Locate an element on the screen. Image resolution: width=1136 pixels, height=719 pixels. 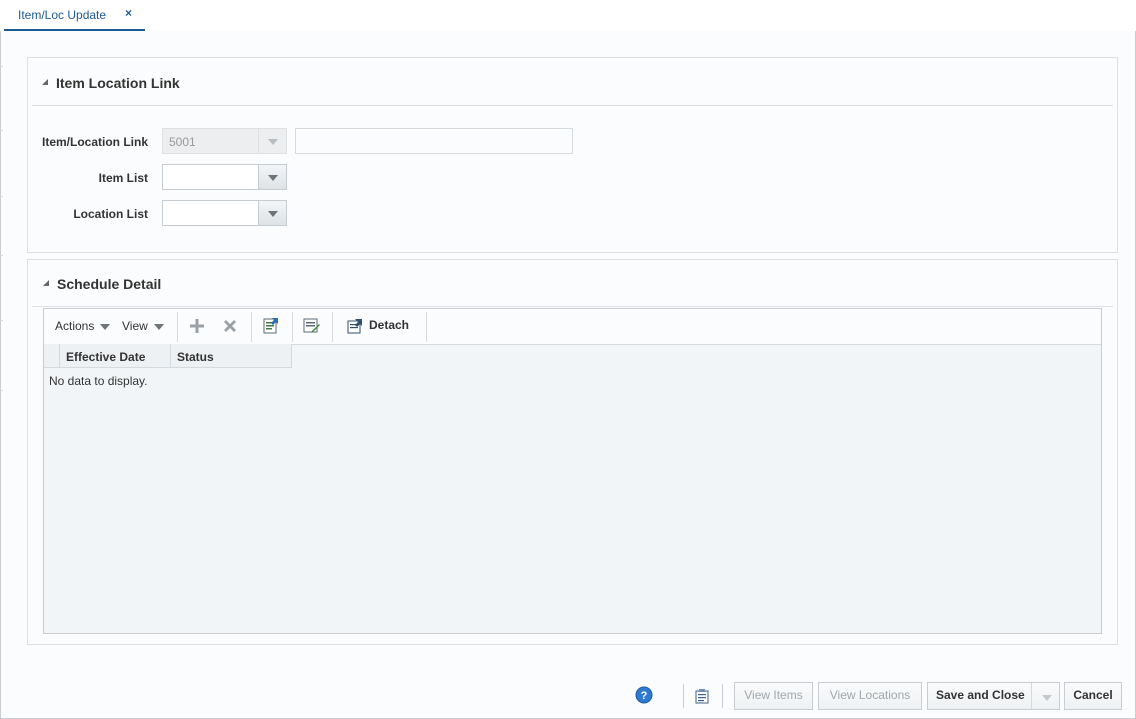
schedule-detail-title: Schedule Detail is located at coordinates (109, 284).